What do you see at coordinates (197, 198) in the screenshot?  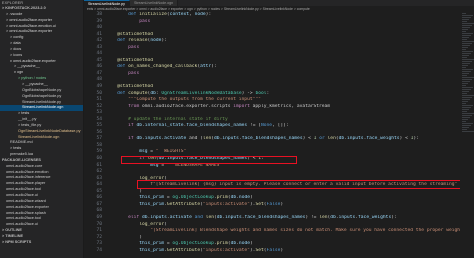 I see `code-token: ObjectLookup` at bounding box center [197, 198].